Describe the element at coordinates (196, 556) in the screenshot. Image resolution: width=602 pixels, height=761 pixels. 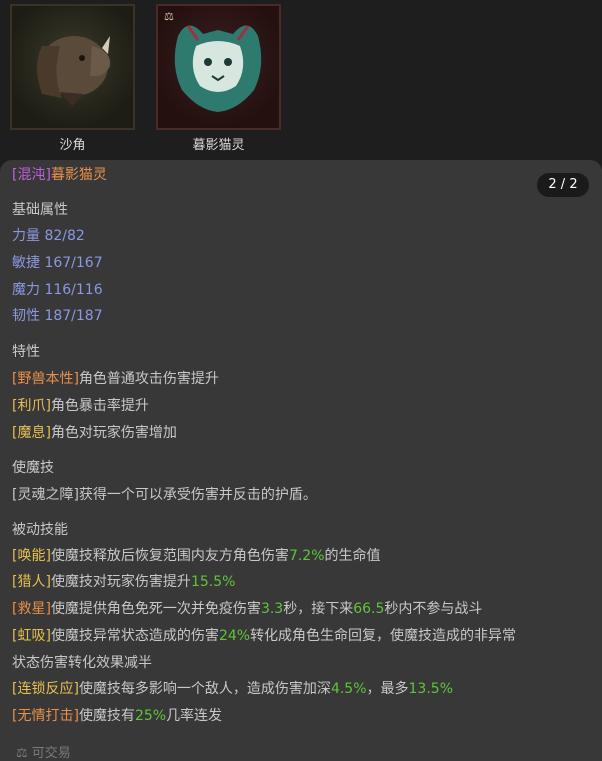
I see `passive-line: [唤能]使魔技释放后恢复范围内友方角色伤害7.2%的生命值` at that location.